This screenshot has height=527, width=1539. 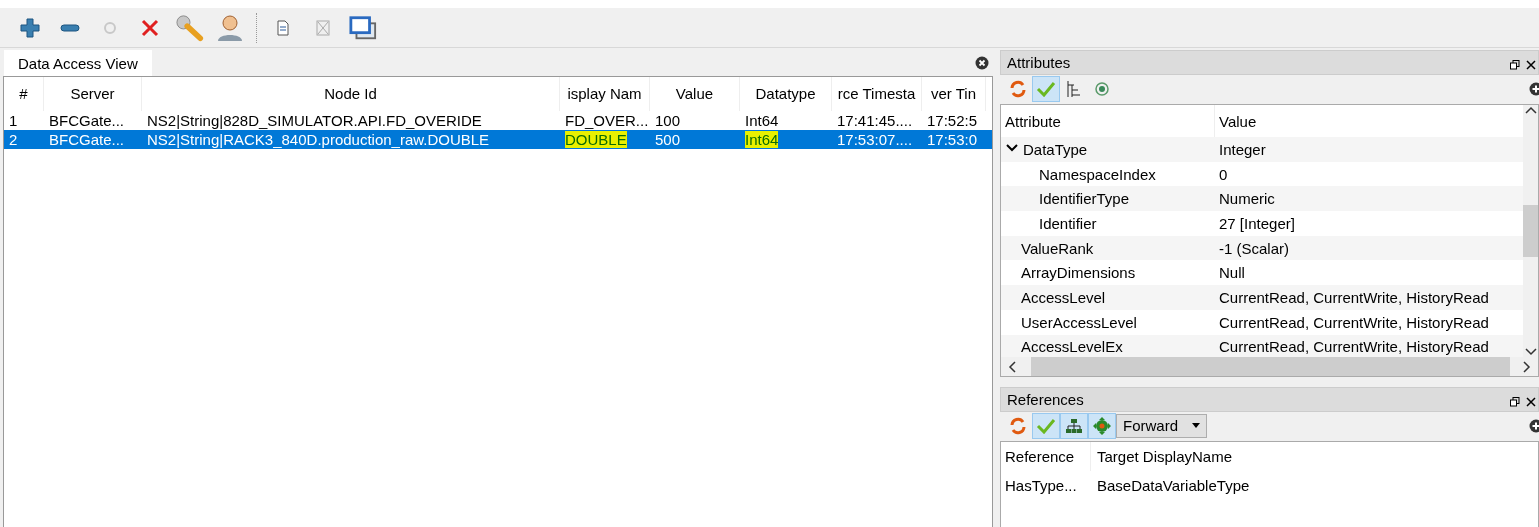 I want to click on attribute-name: UserAccessLevel, so click(x=1079, y=322).